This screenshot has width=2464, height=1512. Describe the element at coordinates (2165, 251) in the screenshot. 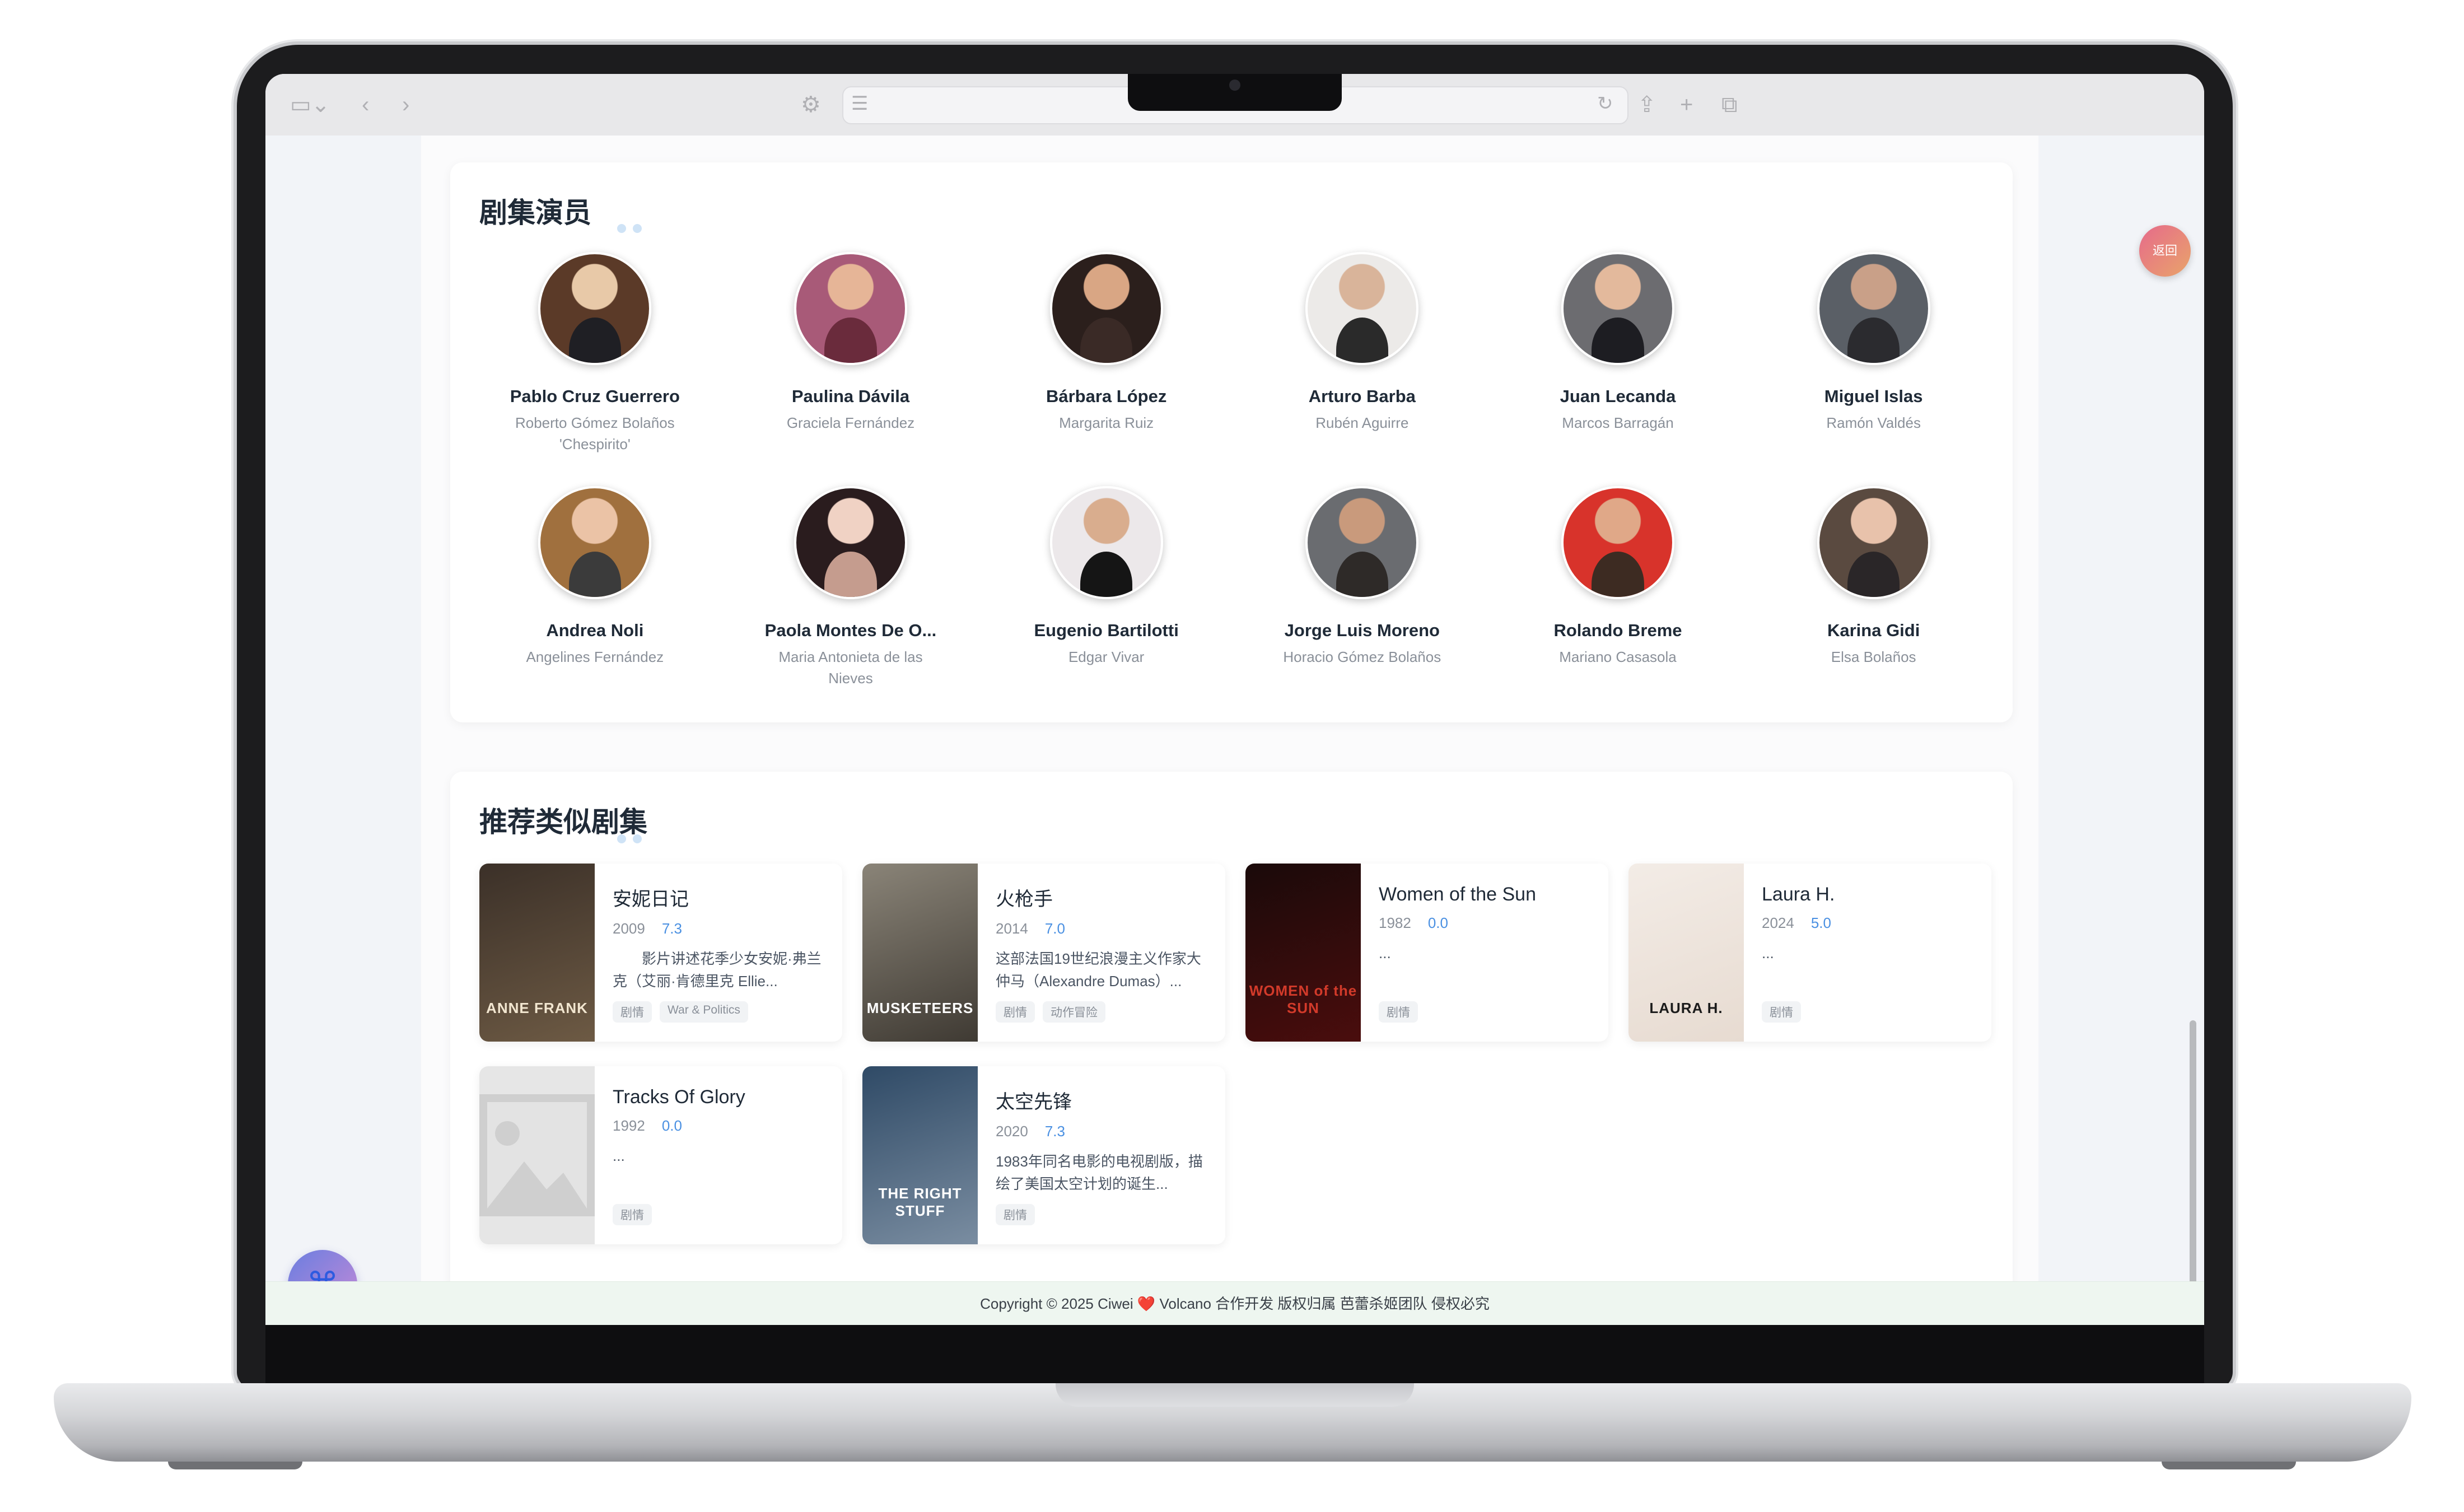

I see `back-button: 返回` at that location.